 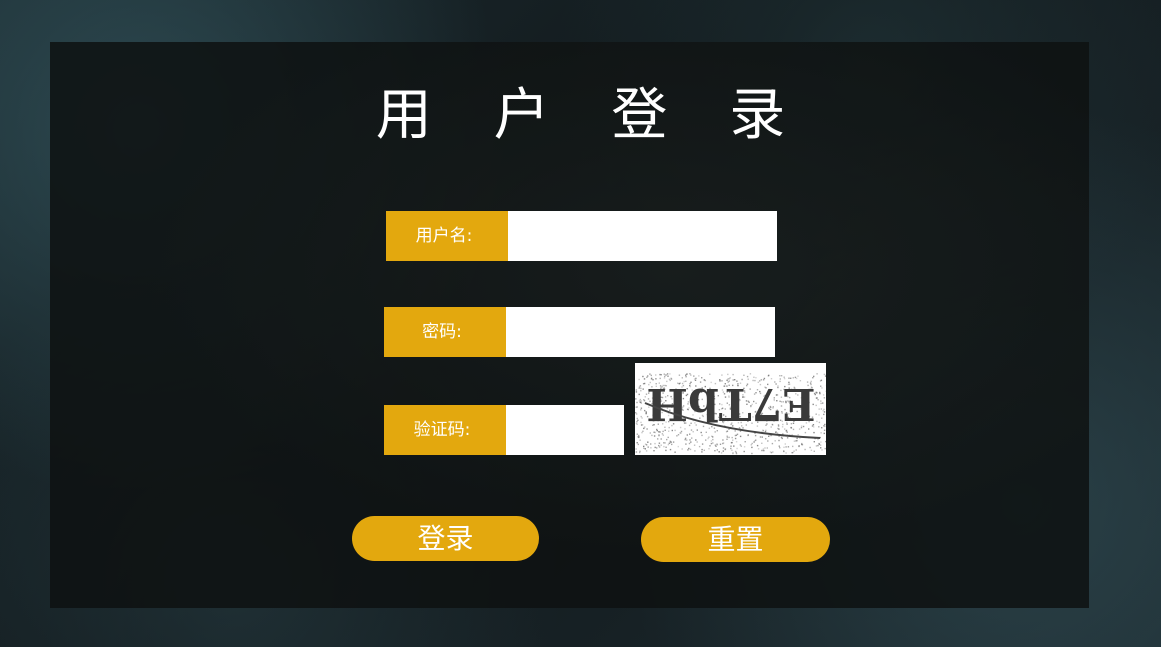 What do you see at coordinates (442, 430) in the screenshot?
I see `captcha-label-text: 验证码:` at bounding box center [442, 430].